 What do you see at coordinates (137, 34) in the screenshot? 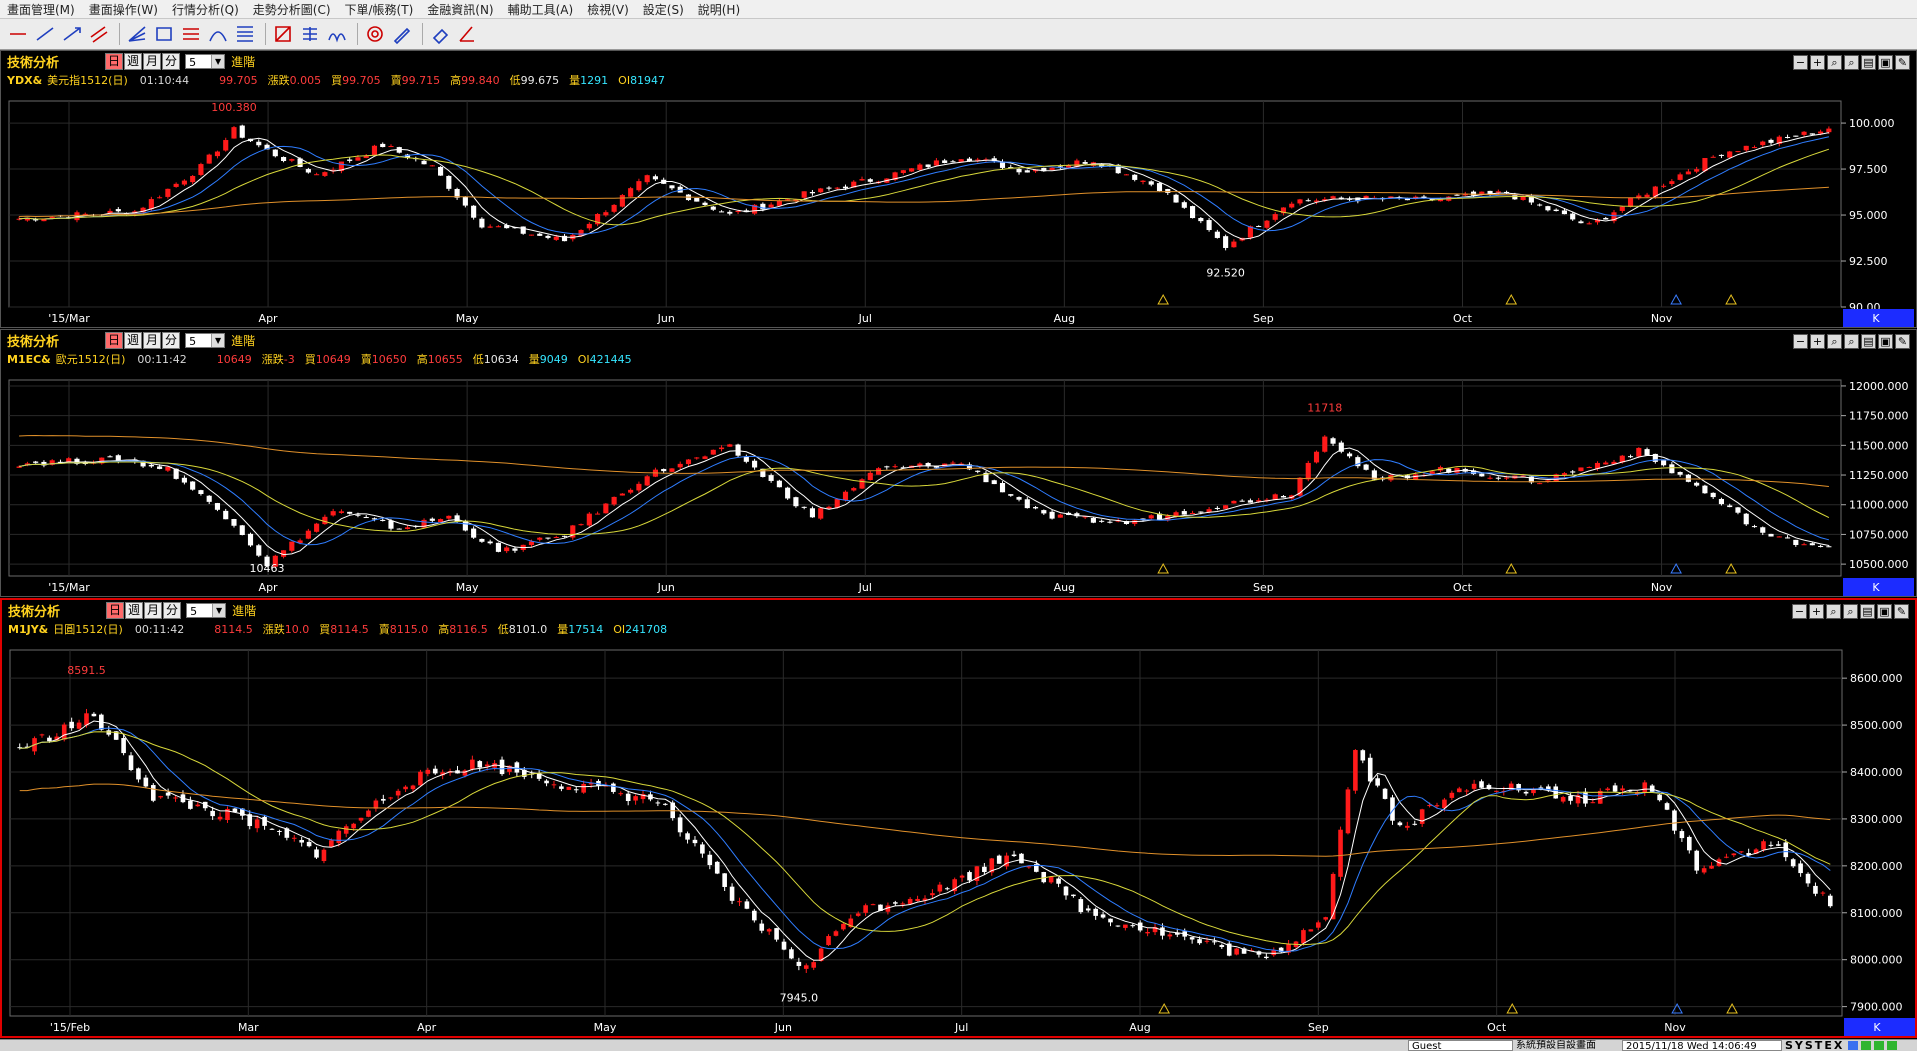
I see `fib-fan-icon` at bounding box center [137, 34].